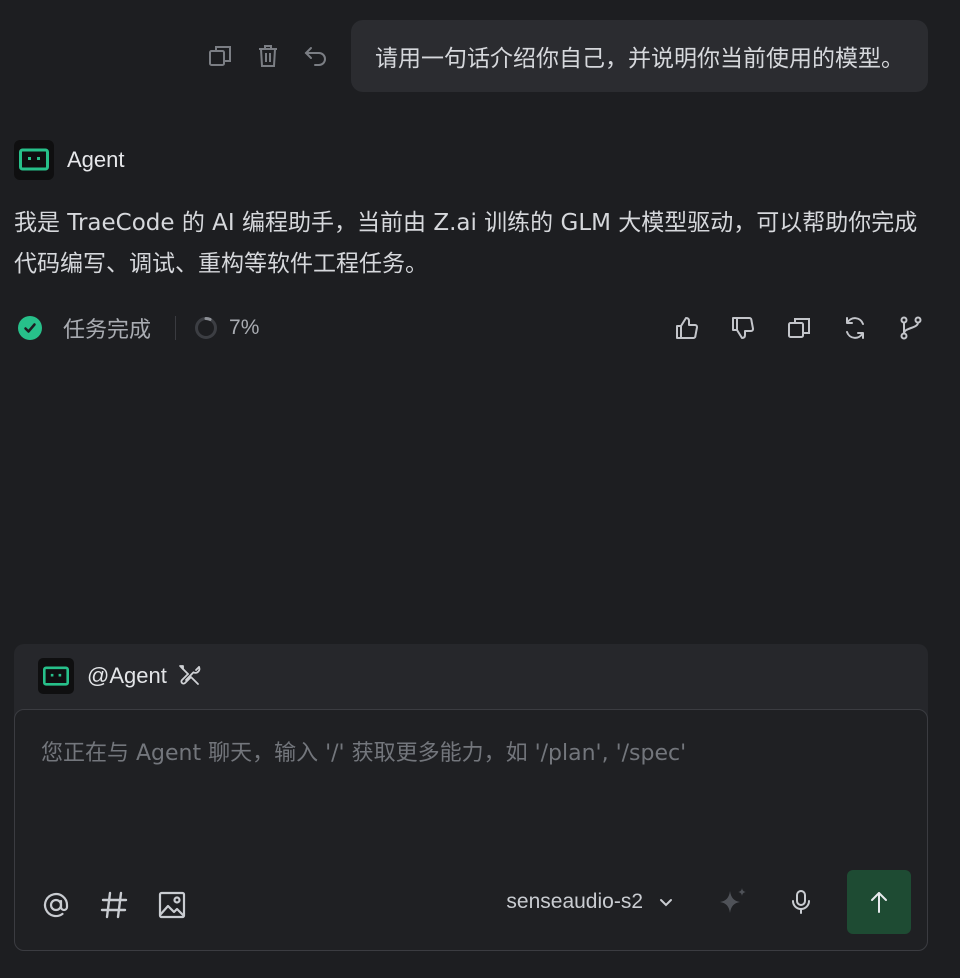 This screenshot has height=978, width=960. I want to click on user-message-row: 请用一句话介绍你自己，并说明你当前使用的模型。, so click(567, 56).